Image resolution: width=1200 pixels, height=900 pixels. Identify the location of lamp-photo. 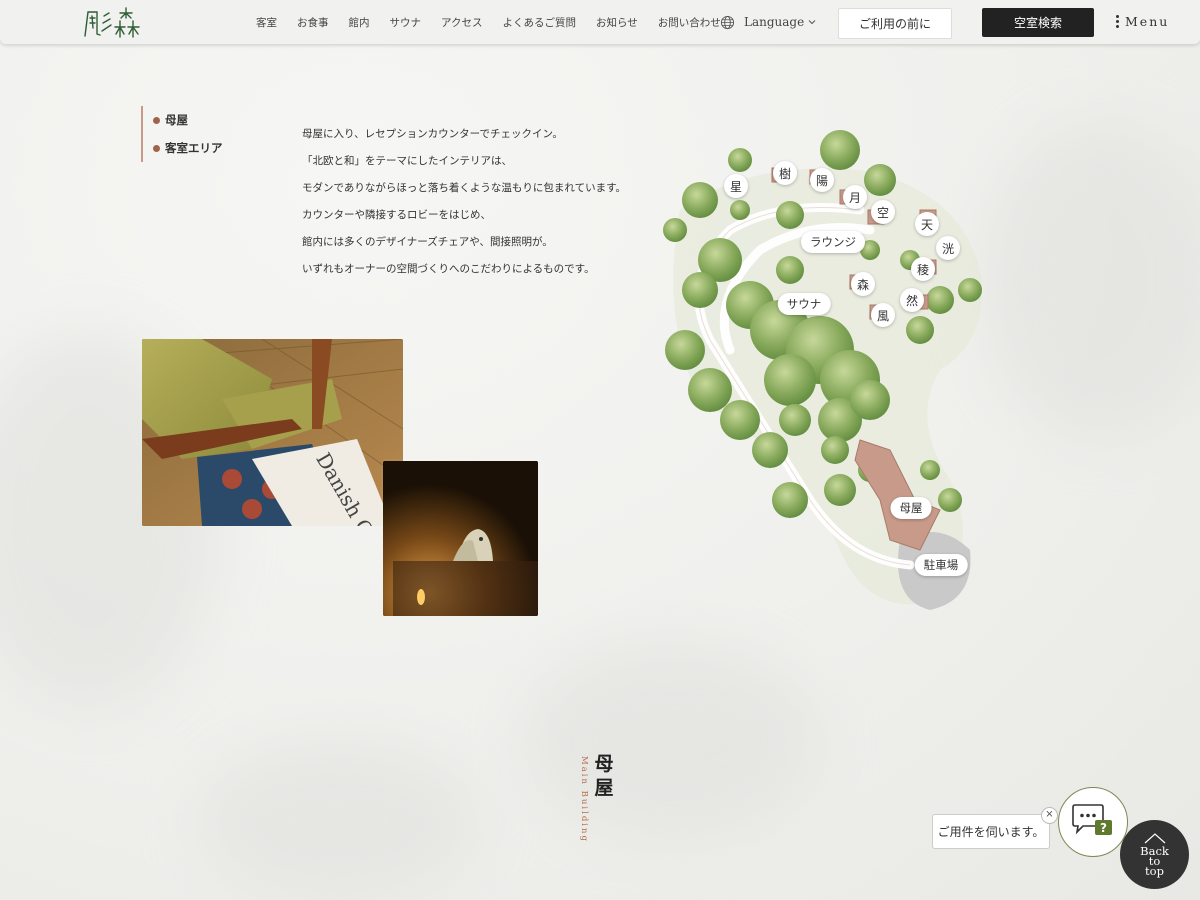
(460, 538).